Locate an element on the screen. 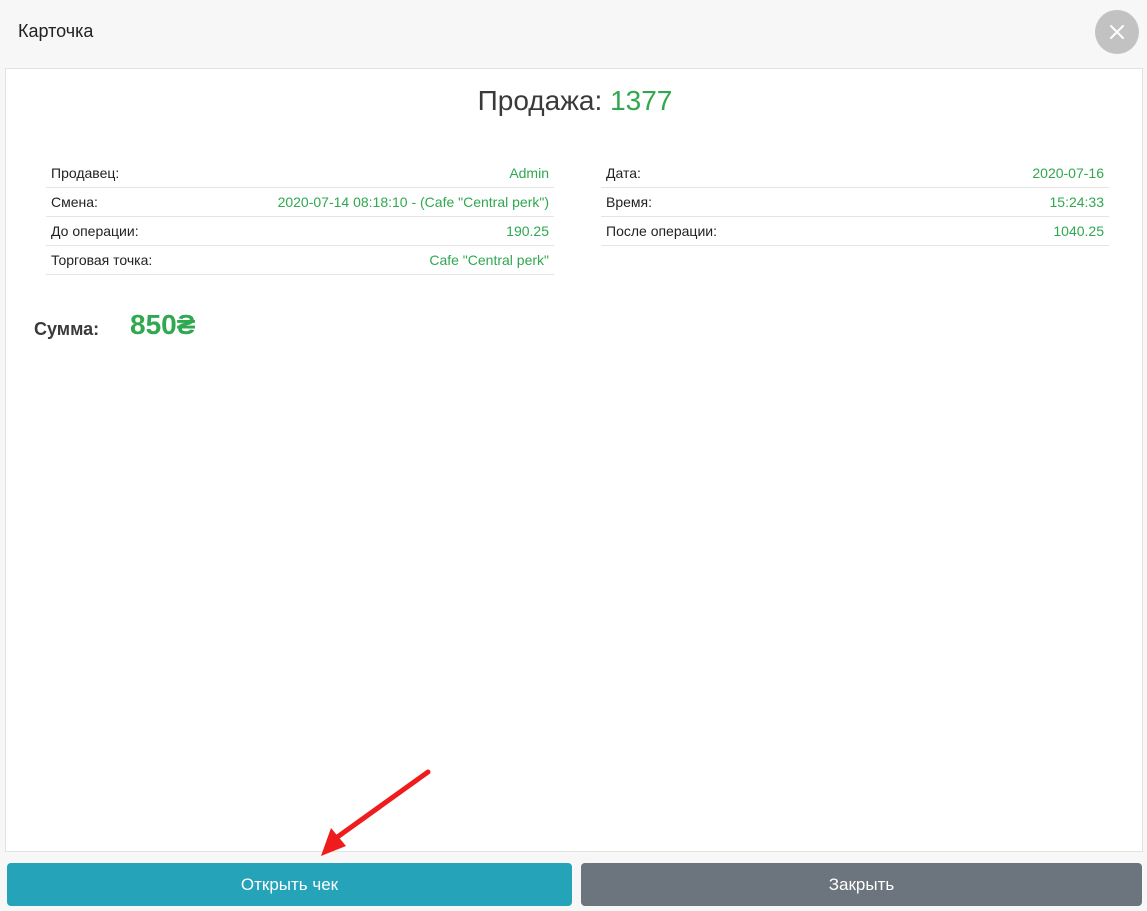  info-label: Смена: is located at coordinates (118, 202).